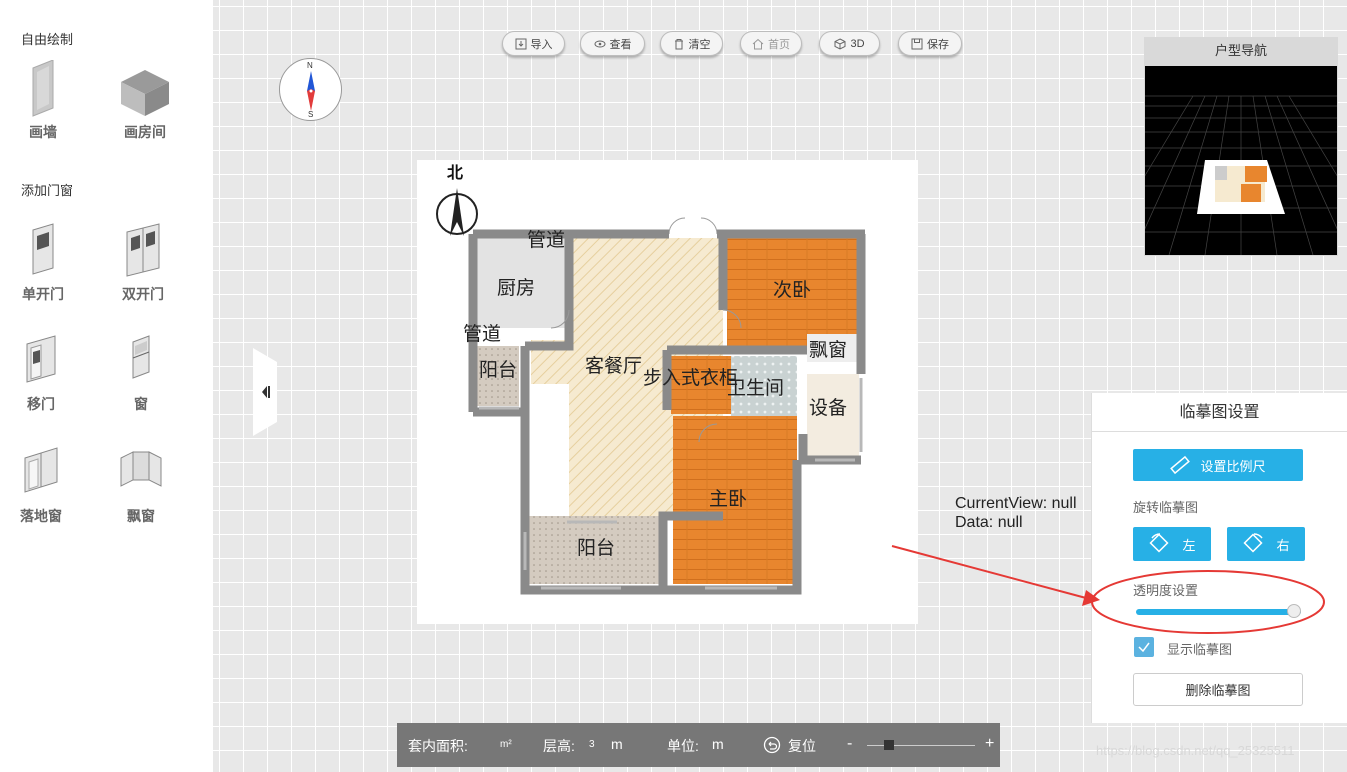 Image resolution: width=1347 pixels, height=772 pixels. I want to click on data-text: Data: null, so click(989, 522).